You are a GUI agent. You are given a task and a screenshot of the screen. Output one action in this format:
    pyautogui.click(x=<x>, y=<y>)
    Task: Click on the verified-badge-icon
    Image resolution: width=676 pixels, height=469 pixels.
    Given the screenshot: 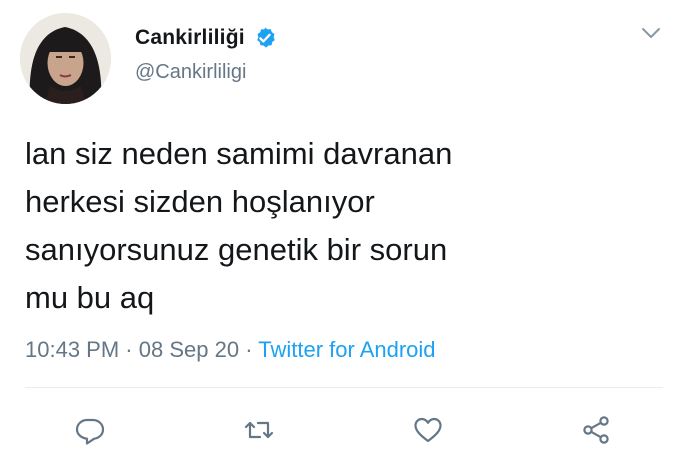 What is the action you would take?
    pyautogui.click(x=265, y=38)
    